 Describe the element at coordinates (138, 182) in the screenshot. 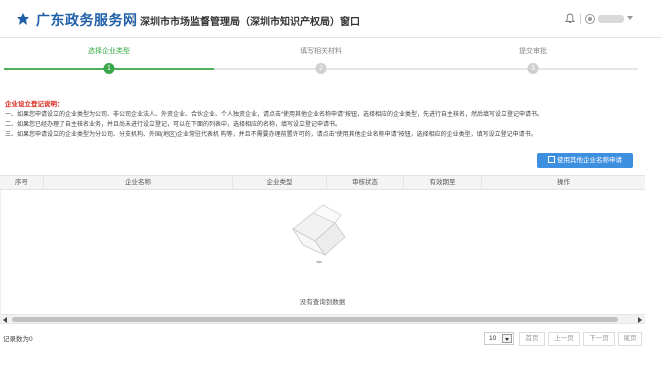

I see `col-company-name: 企业名称` at that location.